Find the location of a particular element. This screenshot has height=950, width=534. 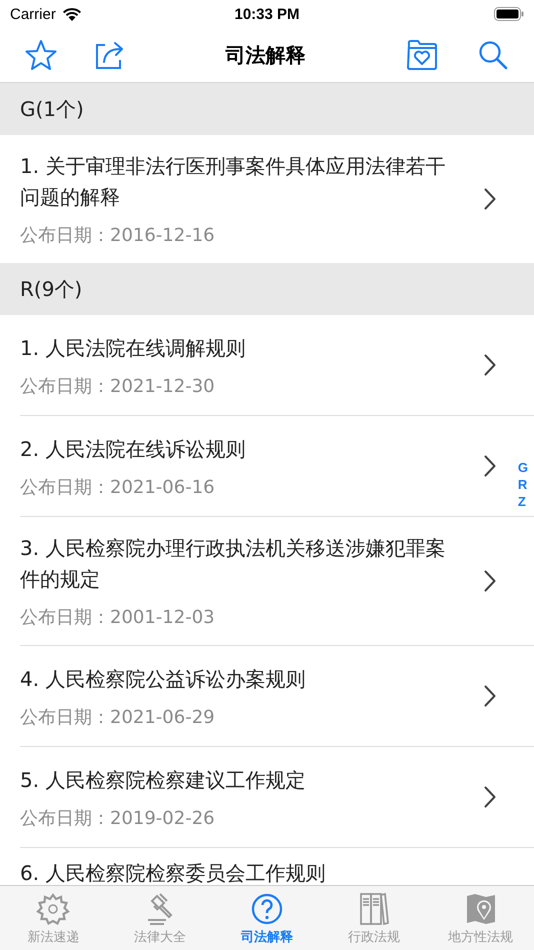

list-row: 6. 人民检察院检察委员会工作规则 is located at coordinates (277, 866).